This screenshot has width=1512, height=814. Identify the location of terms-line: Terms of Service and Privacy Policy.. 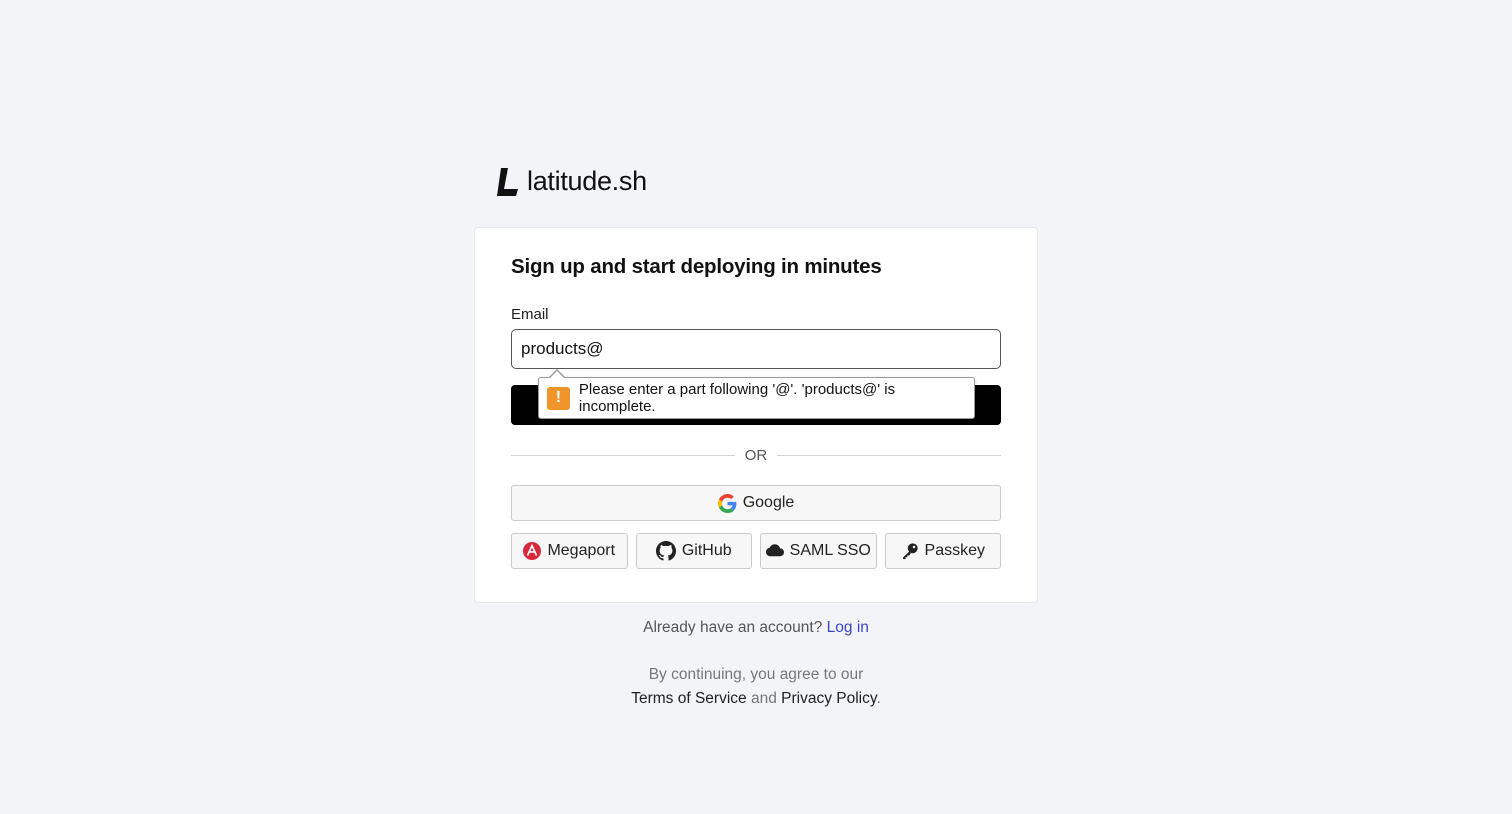
(756, 699).